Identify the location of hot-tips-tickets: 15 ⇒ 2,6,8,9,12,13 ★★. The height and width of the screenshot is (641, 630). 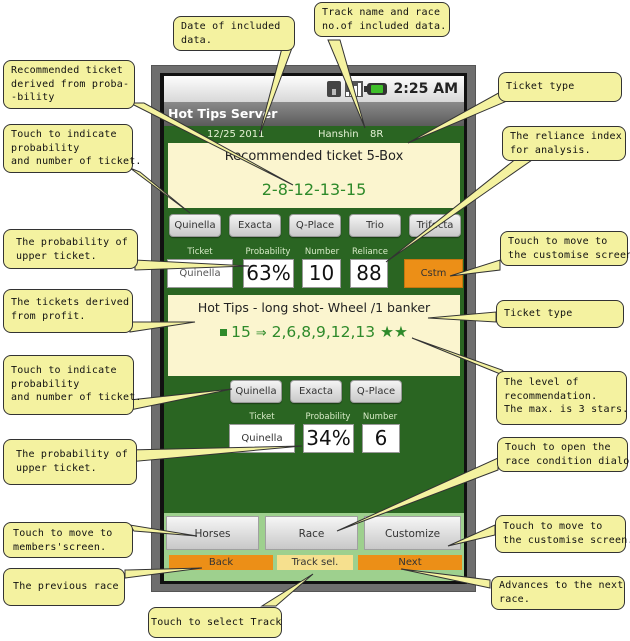
(314, 332).